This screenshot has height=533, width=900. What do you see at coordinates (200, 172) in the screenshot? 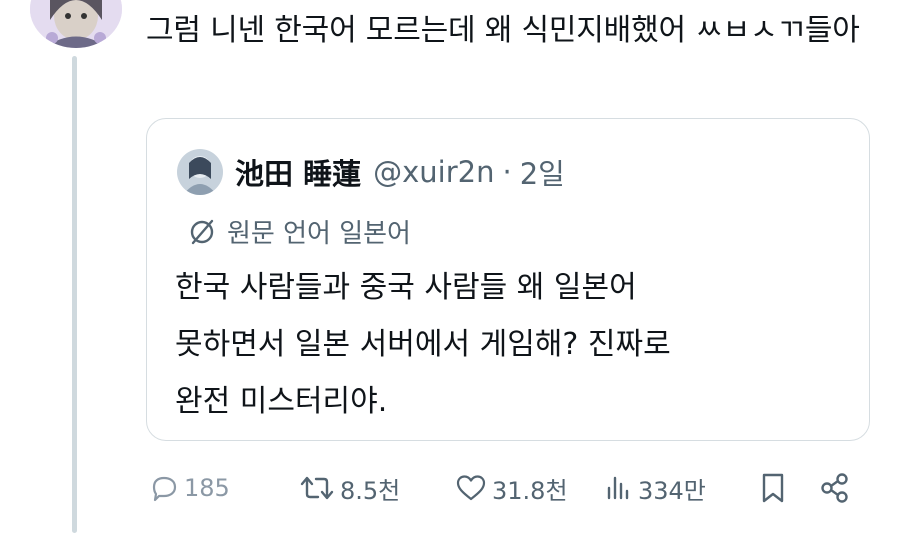
I see `quoted-user-avatar` at bounding box center [200, 172].